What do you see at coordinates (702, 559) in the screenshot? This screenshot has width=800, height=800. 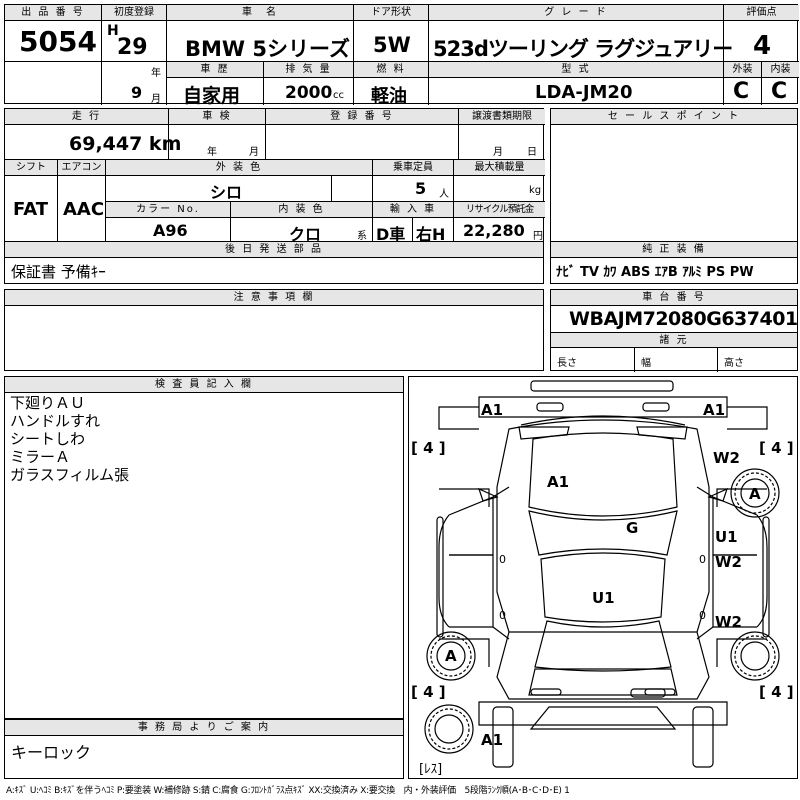 I see `zero-right-front: 0` at bounding box center [702, 559].